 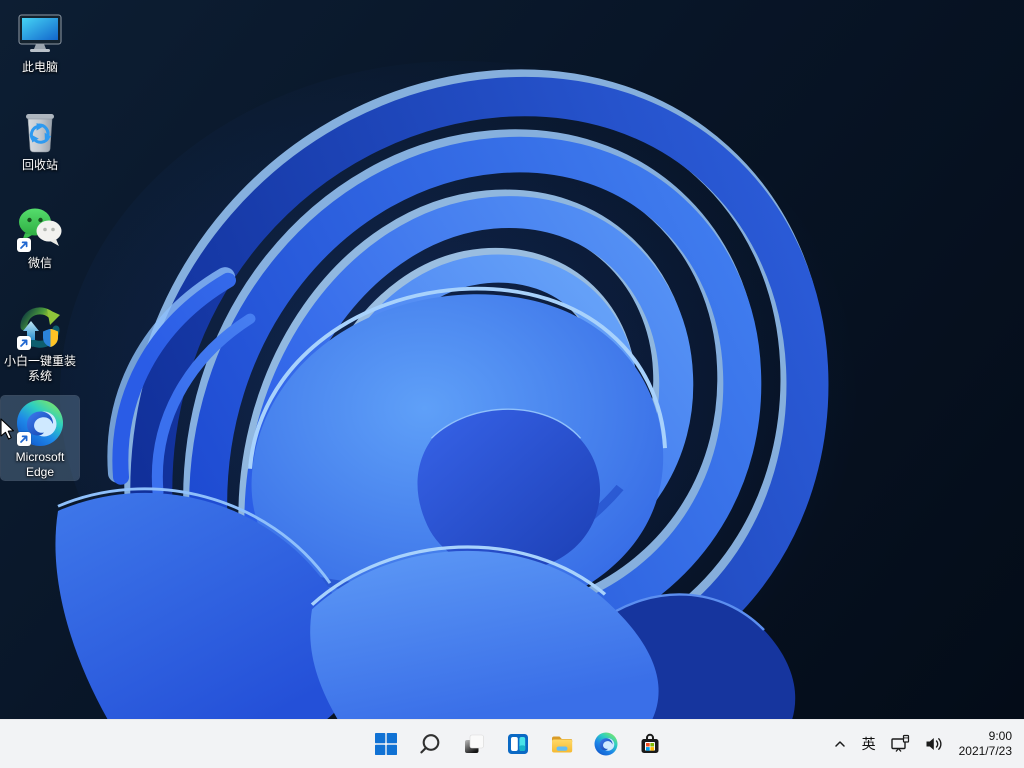 I want to click on store-button, so click(x=650, y=744).